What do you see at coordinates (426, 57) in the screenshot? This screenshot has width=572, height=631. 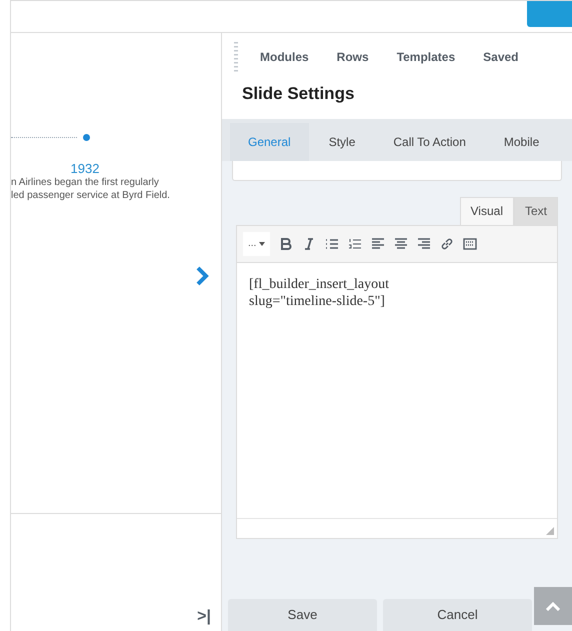 I see `nav-tab: Templates` at bounding box center [426, 57].